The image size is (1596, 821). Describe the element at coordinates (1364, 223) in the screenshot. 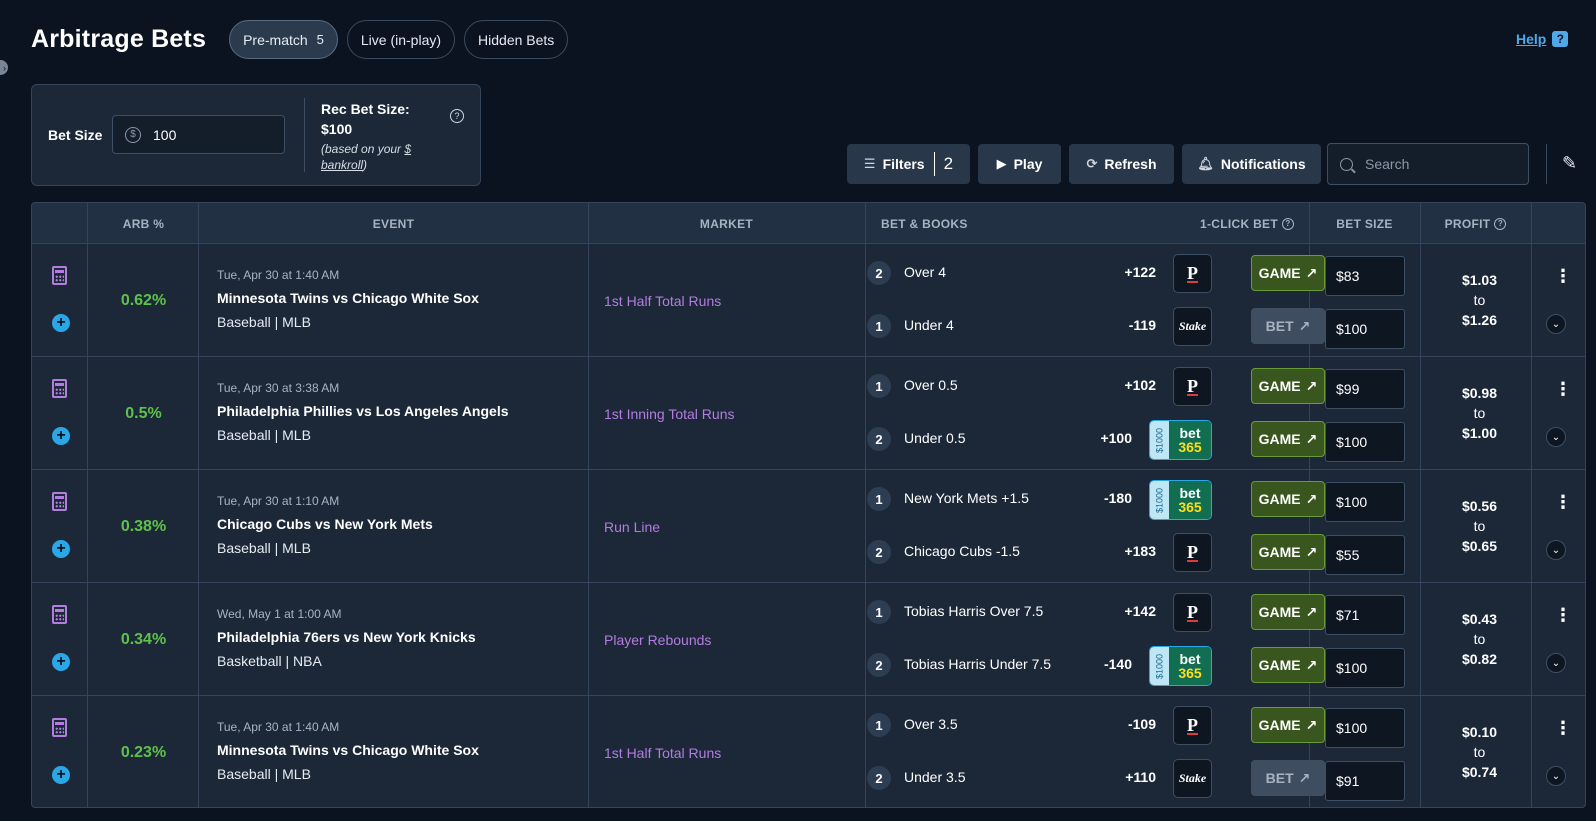

I see `column-header-label: BET SIZE` at that location.